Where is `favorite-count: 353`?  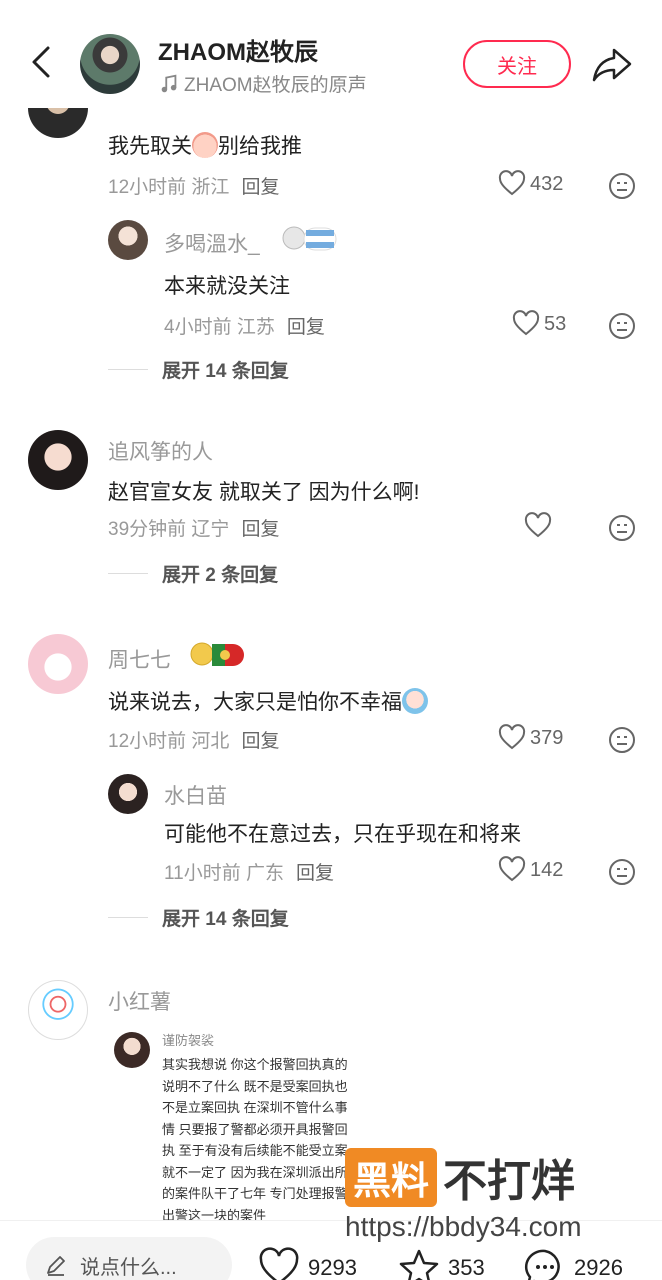 favorite-count: 353 is located at coordinates (466, 1267).